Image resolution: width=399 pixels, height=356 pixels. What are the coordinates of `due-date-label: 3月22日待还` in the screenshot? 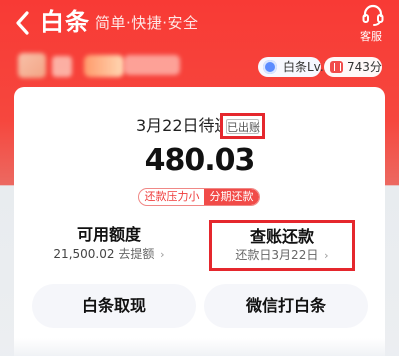 It's located at (183, 125).